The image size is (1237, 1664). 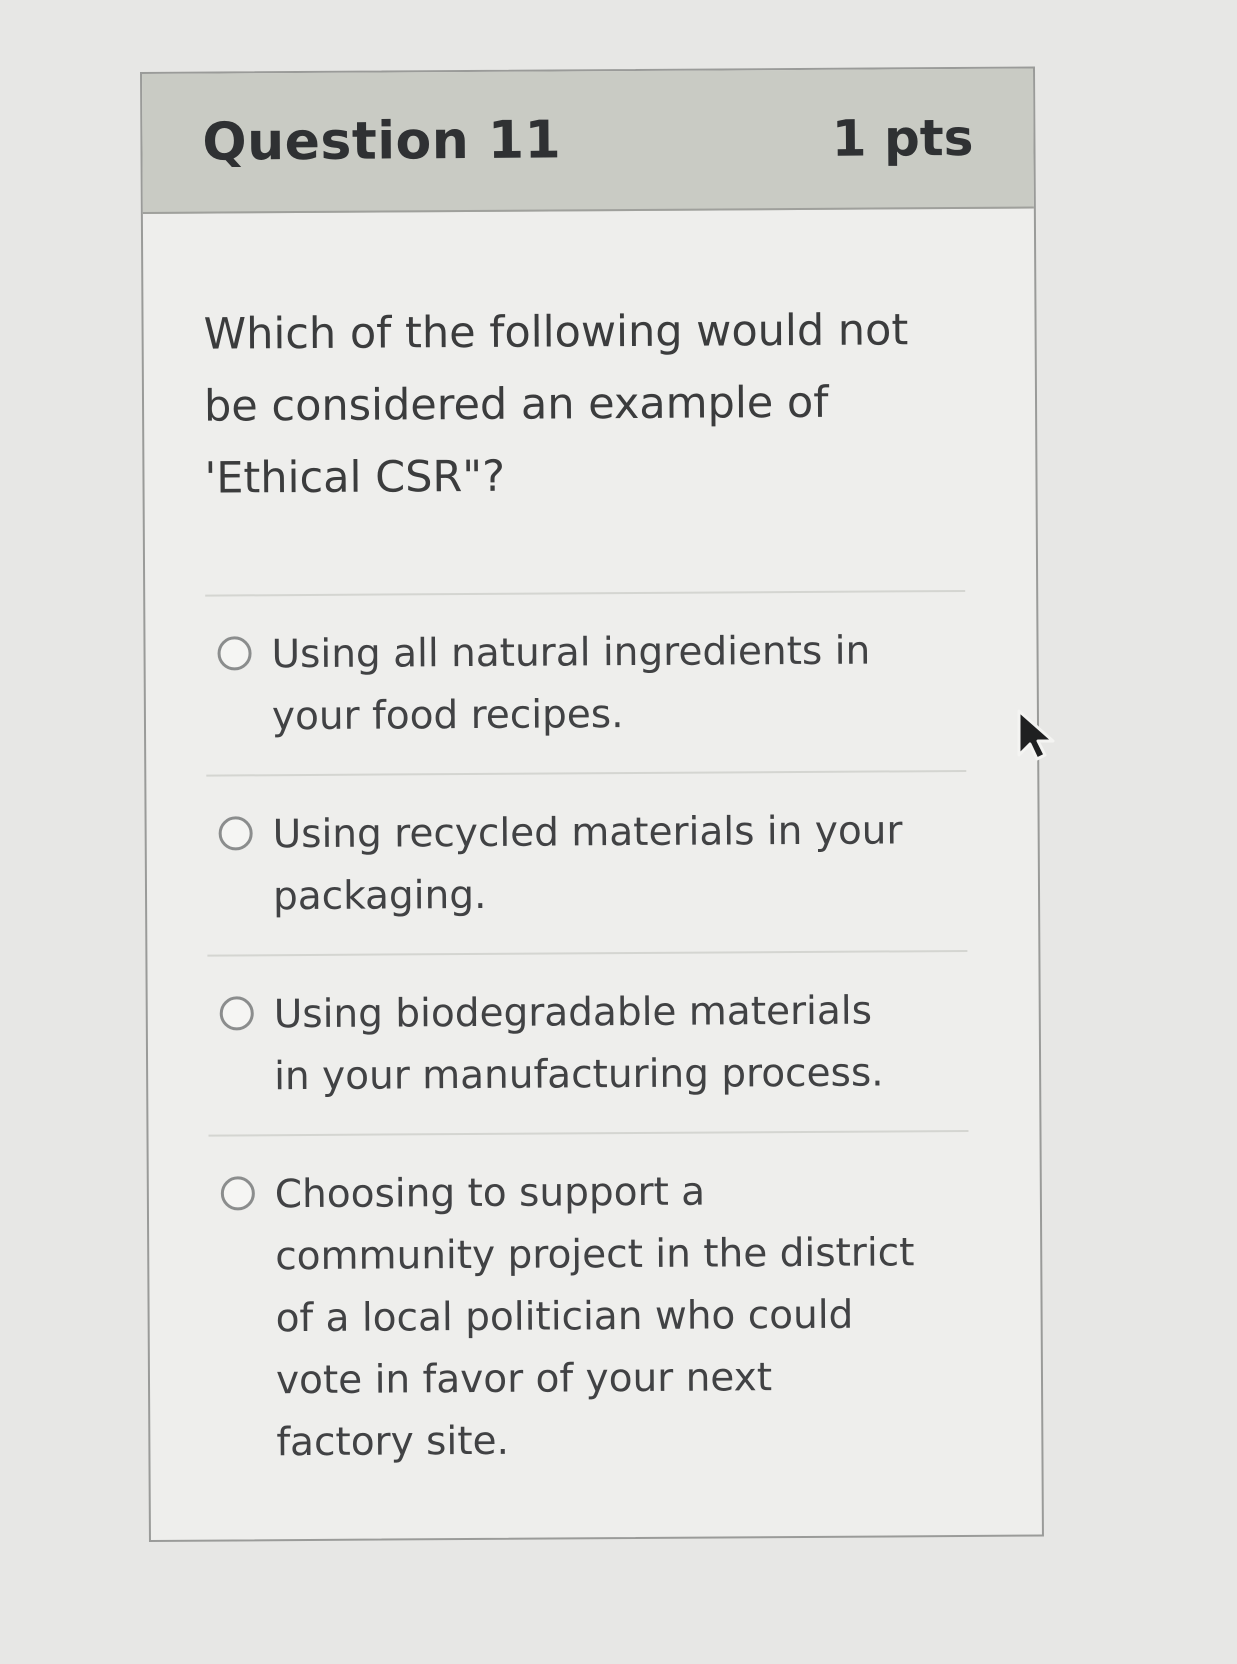 I want to click on question-title: Question 11, so click(x=382, y=141).